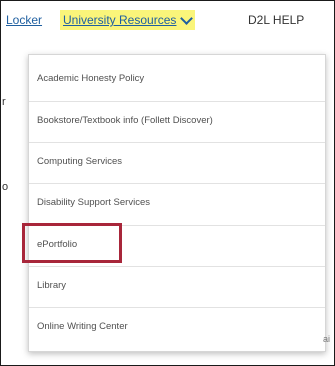 The image size is (335, 366). Describe the element at coordinates (187, 18) in the screenshot. I see `chevron-down-icon` at that location.